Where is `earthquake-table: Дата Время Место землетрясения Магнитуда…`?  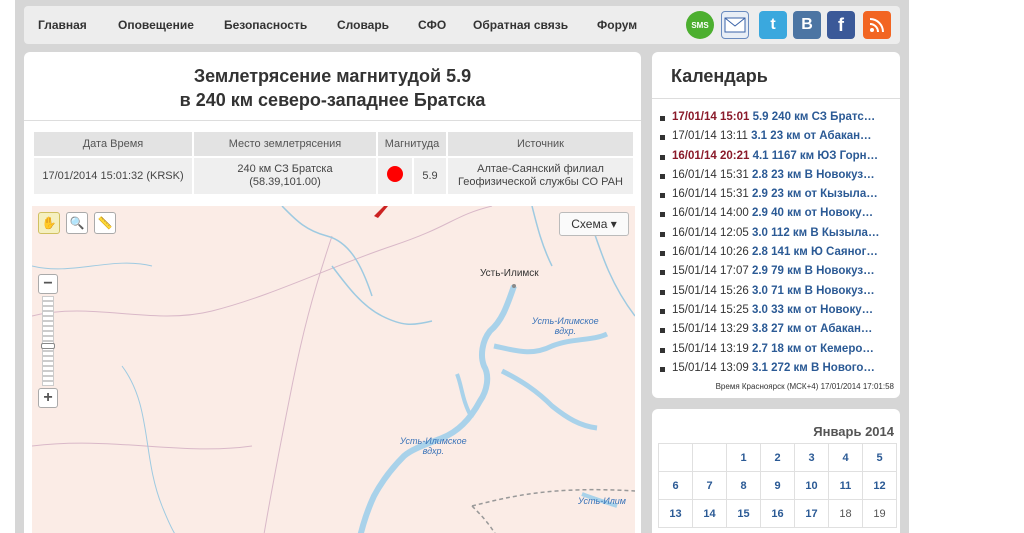
earthquake-table: Дата Время Место землетрясения Магнитуда… is located at coordinates (333, 163).